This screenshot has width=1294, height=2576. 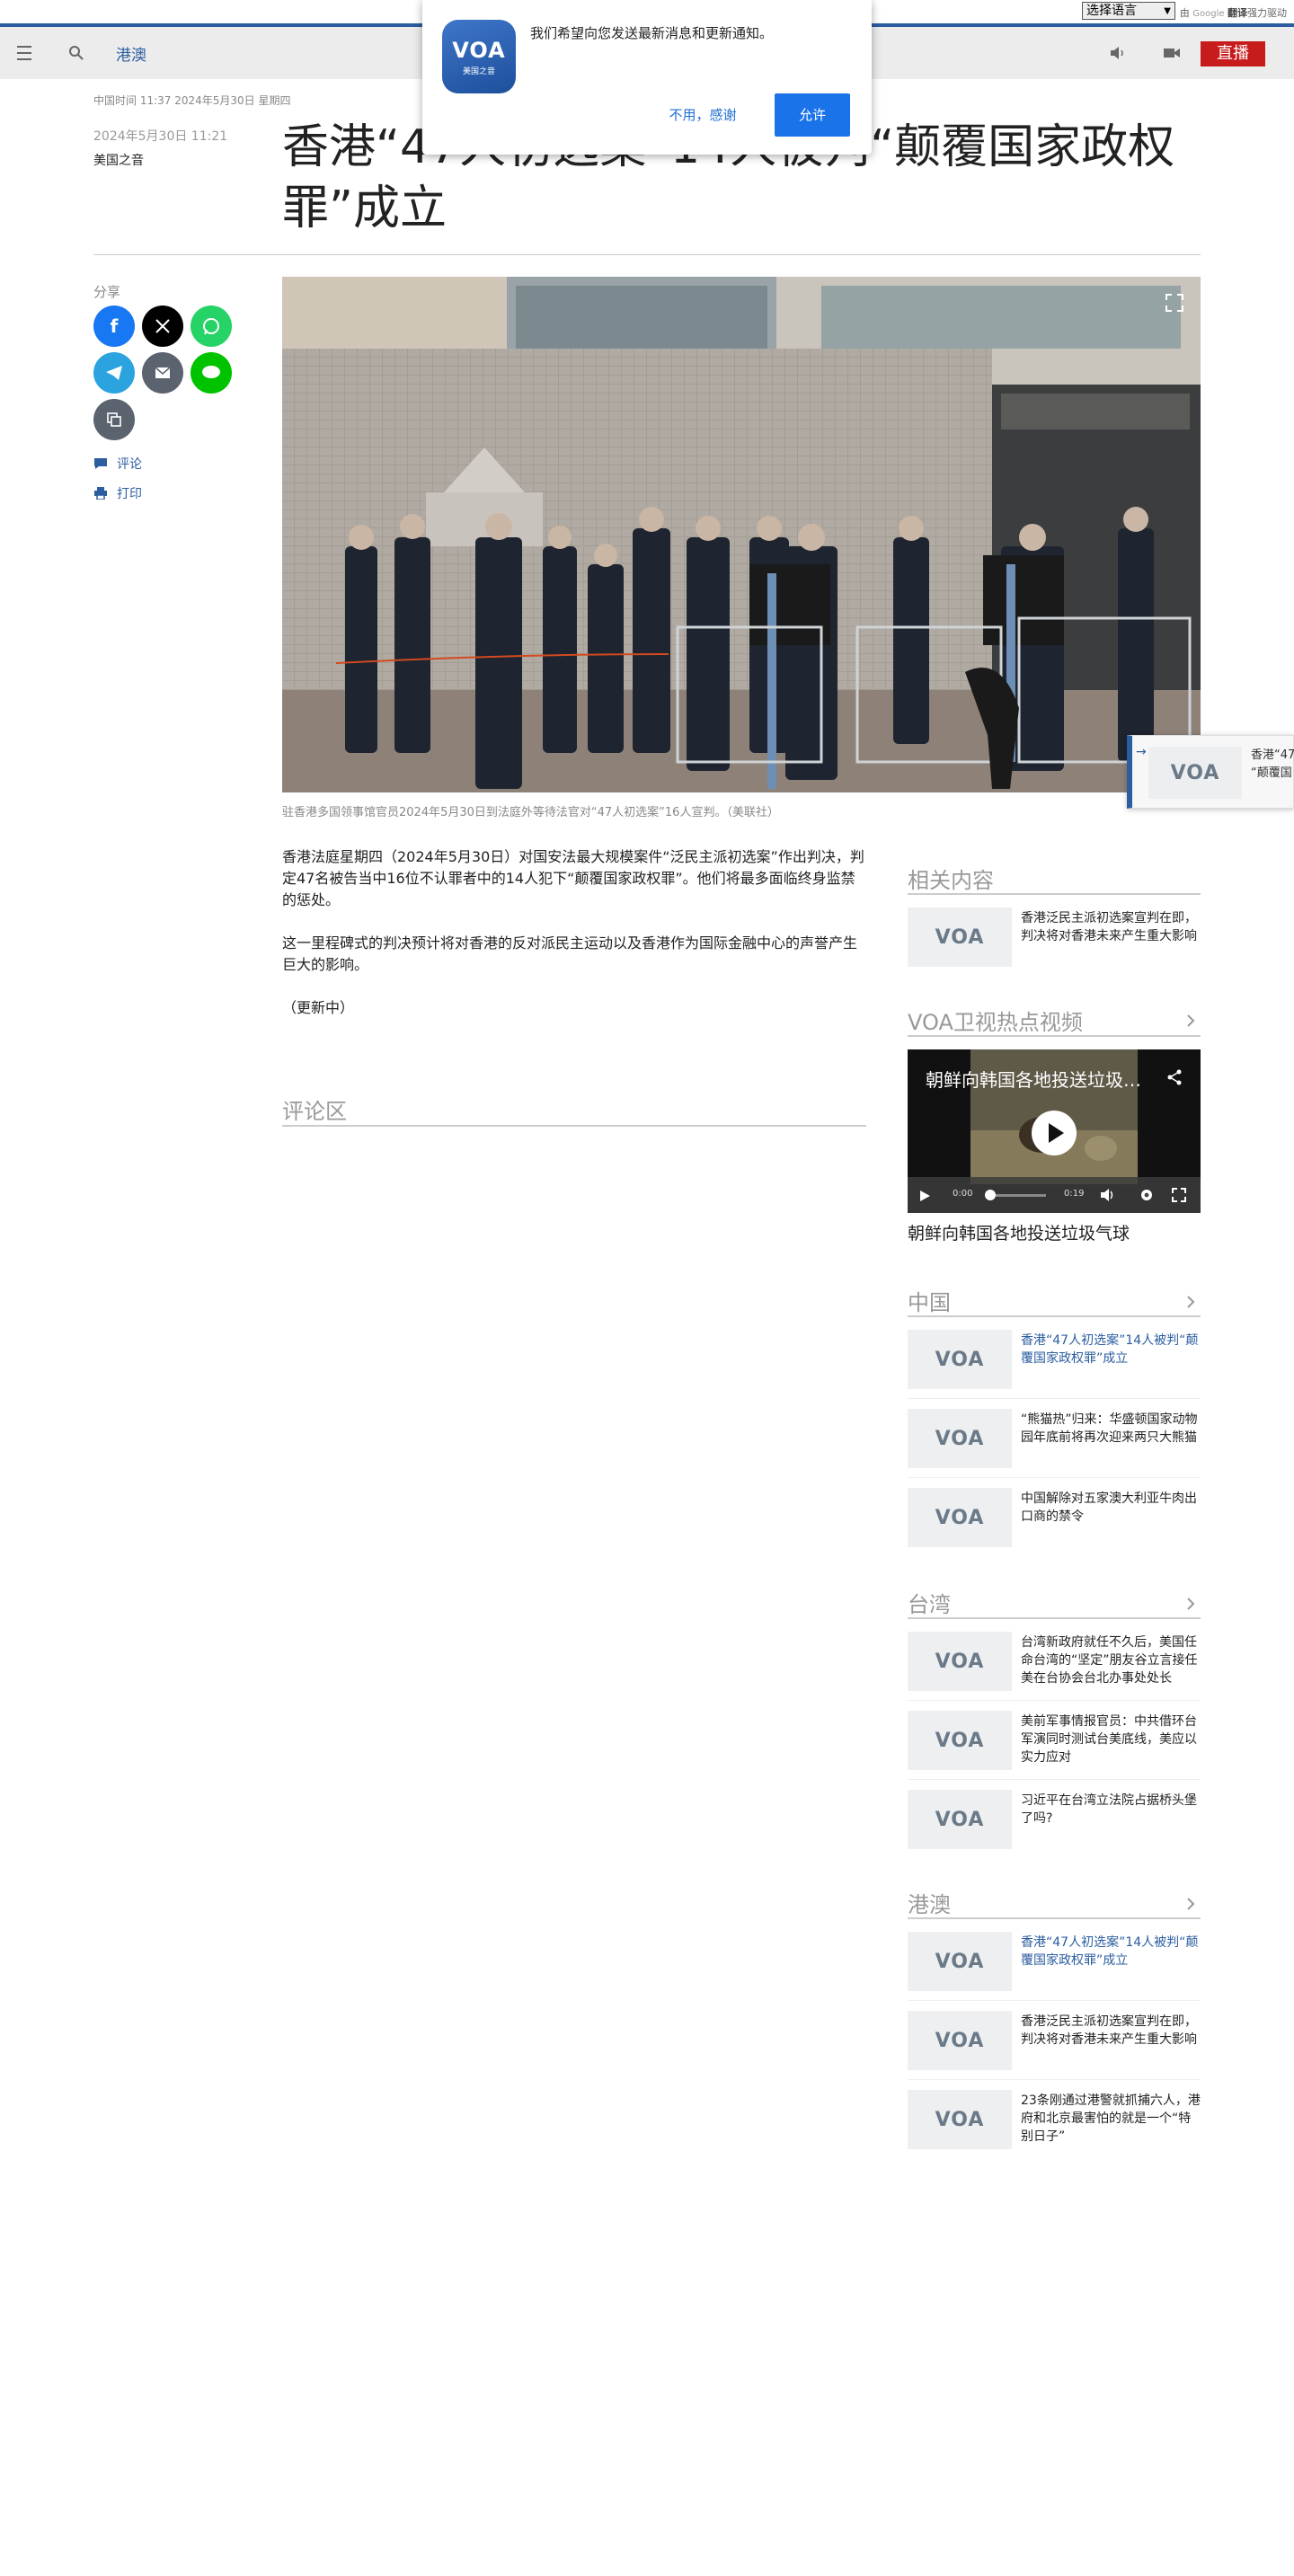 I want to click on play-icon, so click(x=925, y=1197).